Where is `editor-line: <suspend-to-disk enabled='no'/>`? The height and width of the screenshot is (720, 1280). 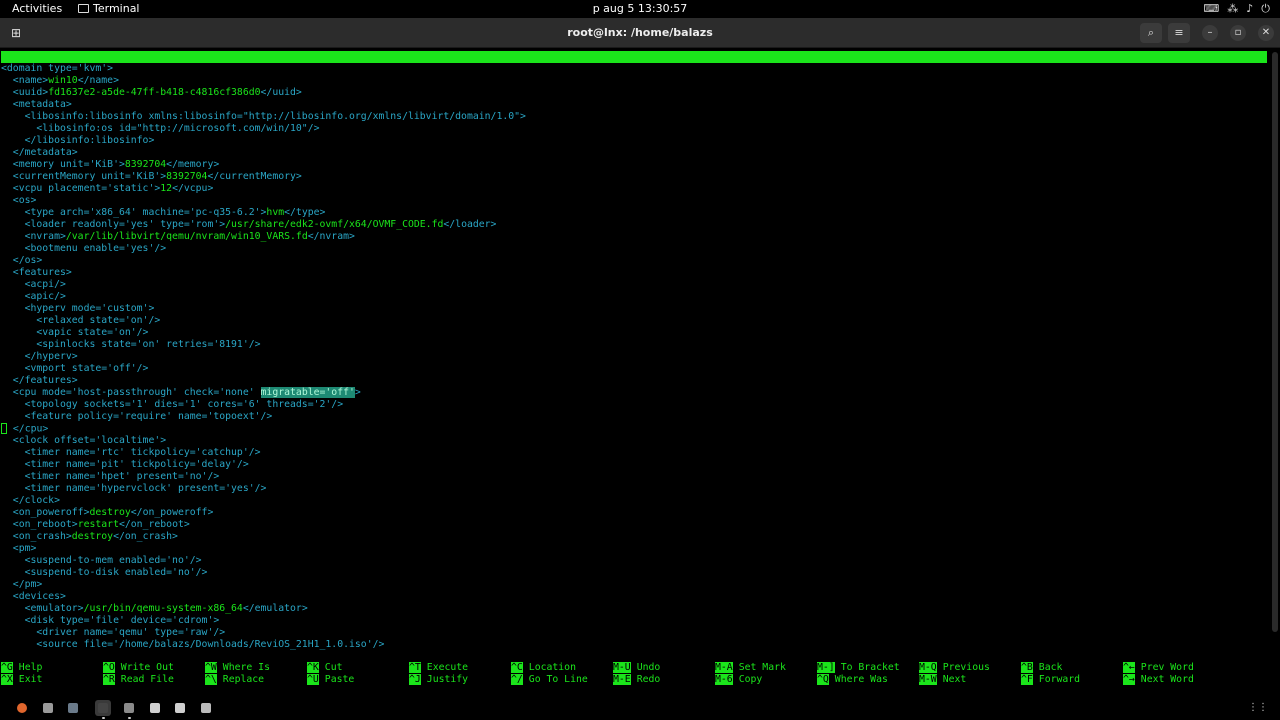 editor-line: <suspend-to-disk enabled='no'/> is located at coordinates (104, 573).